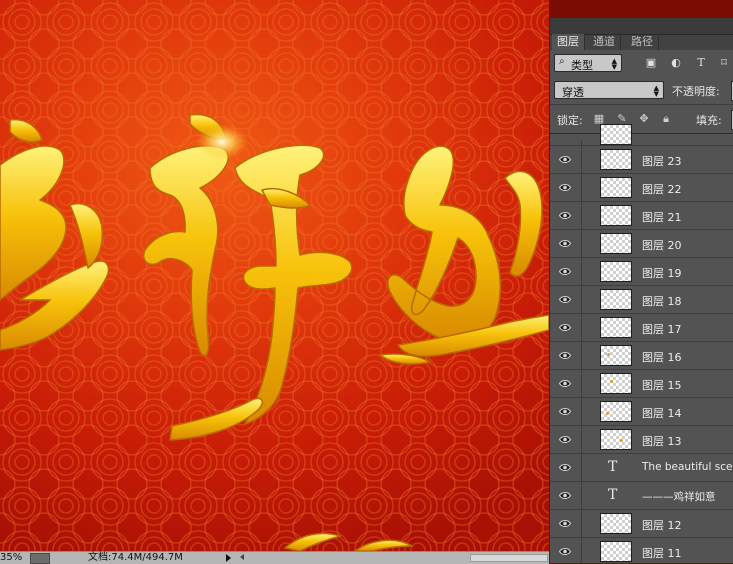  I want to click on layer-name: 图层 13, so click(662, 441).